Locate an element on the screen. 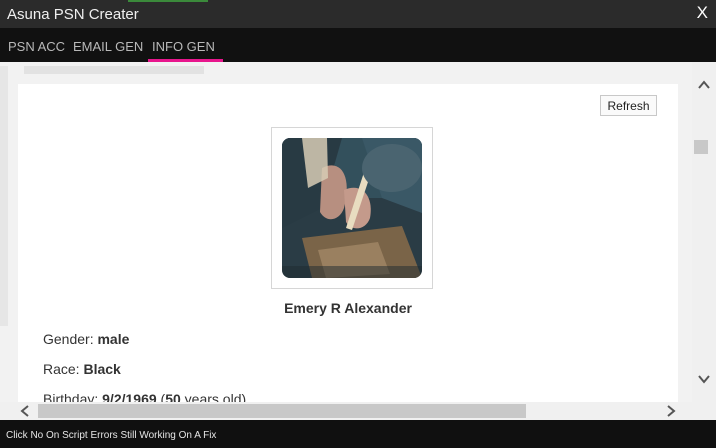 This screenshot has width=716, height=448. photo-frame is located at coordinates (352, 208).